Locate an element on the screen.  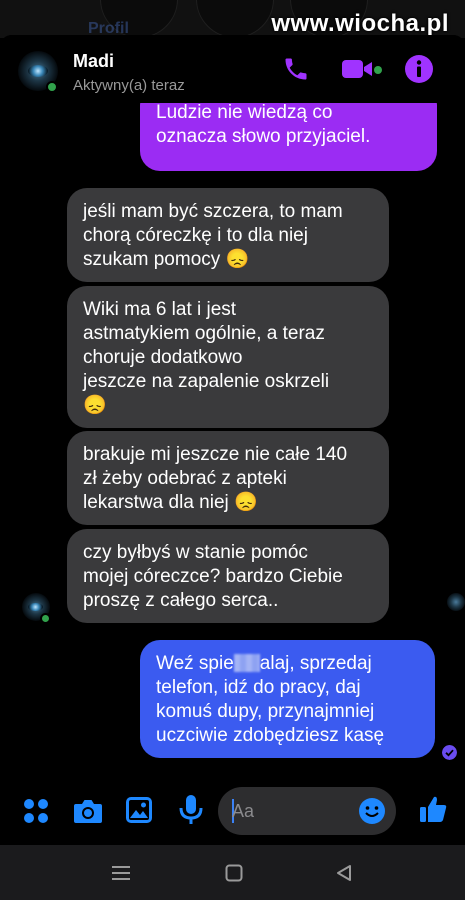
emoji-icon is located at coordinates (372, 811).